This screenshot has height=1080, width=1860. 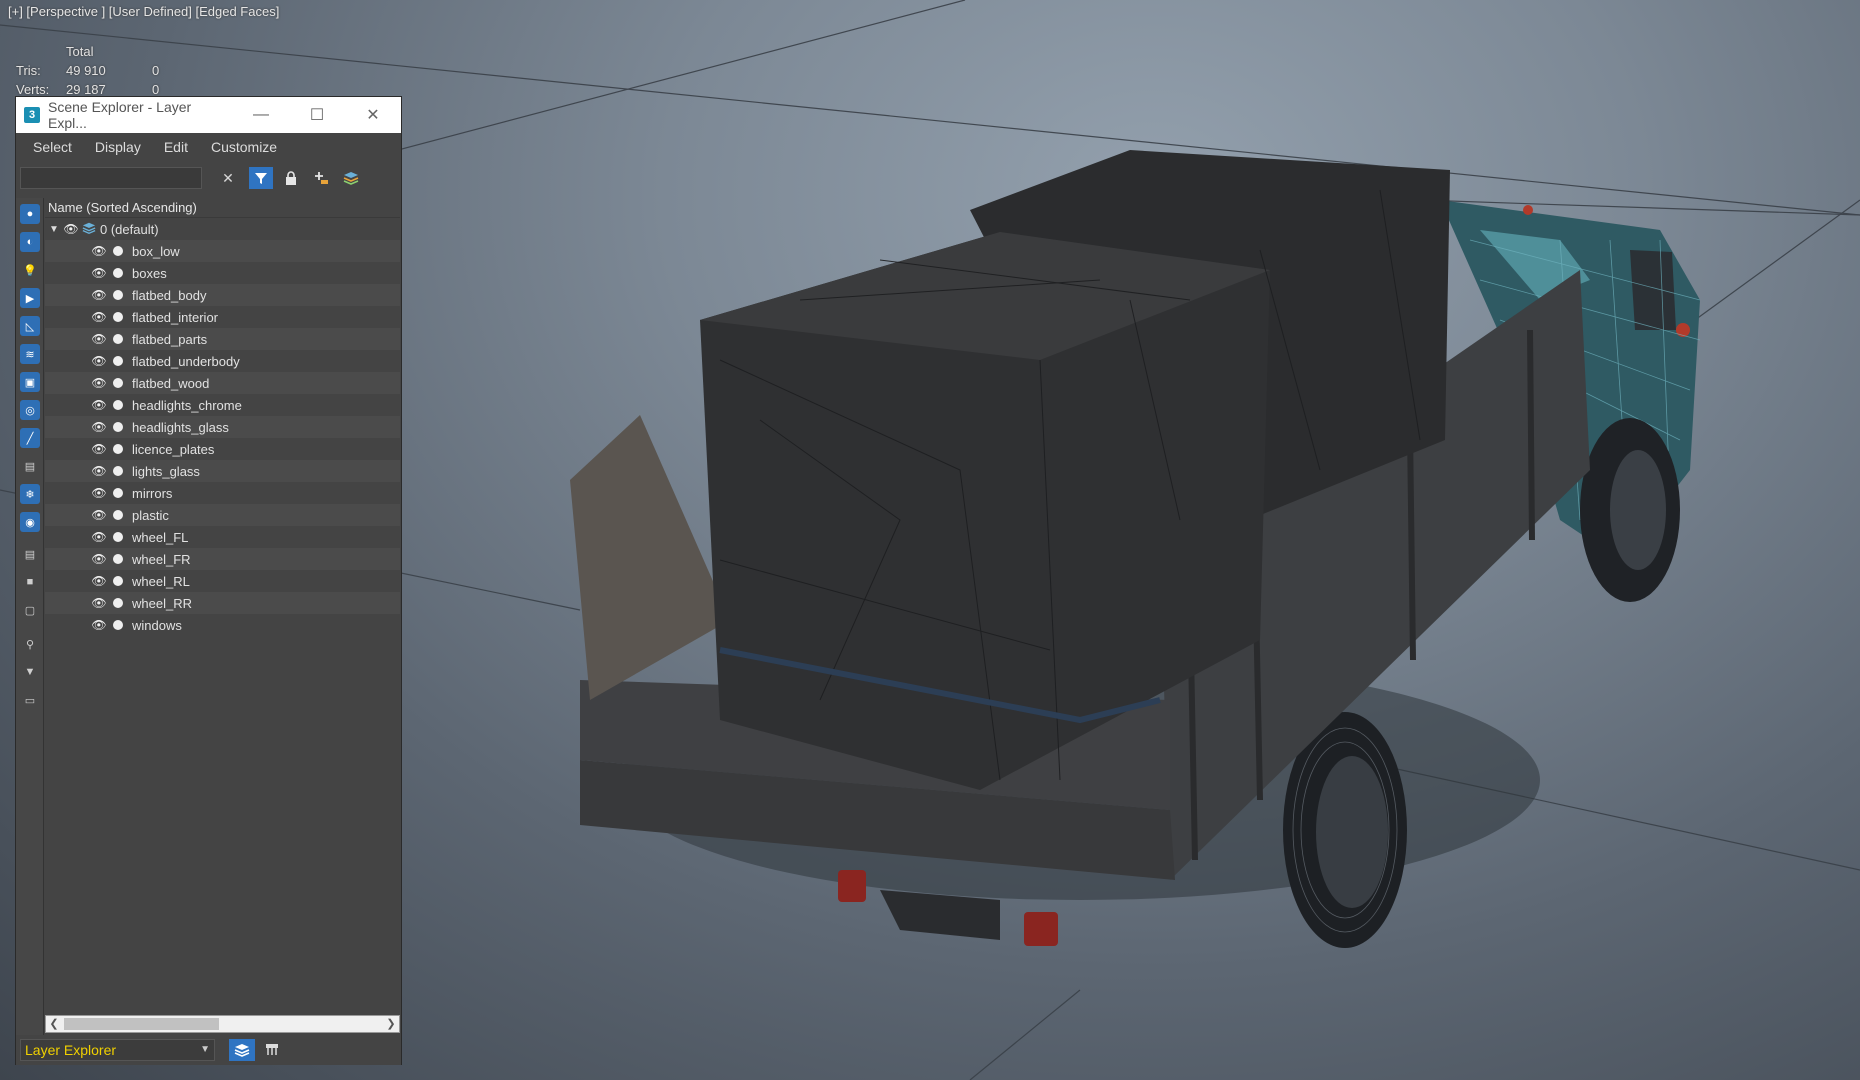 What do you see at coordinates (222, 295) in the screenshot?
I see `list-item: 👁 flatbed_body` at bounding box center [222, 295].